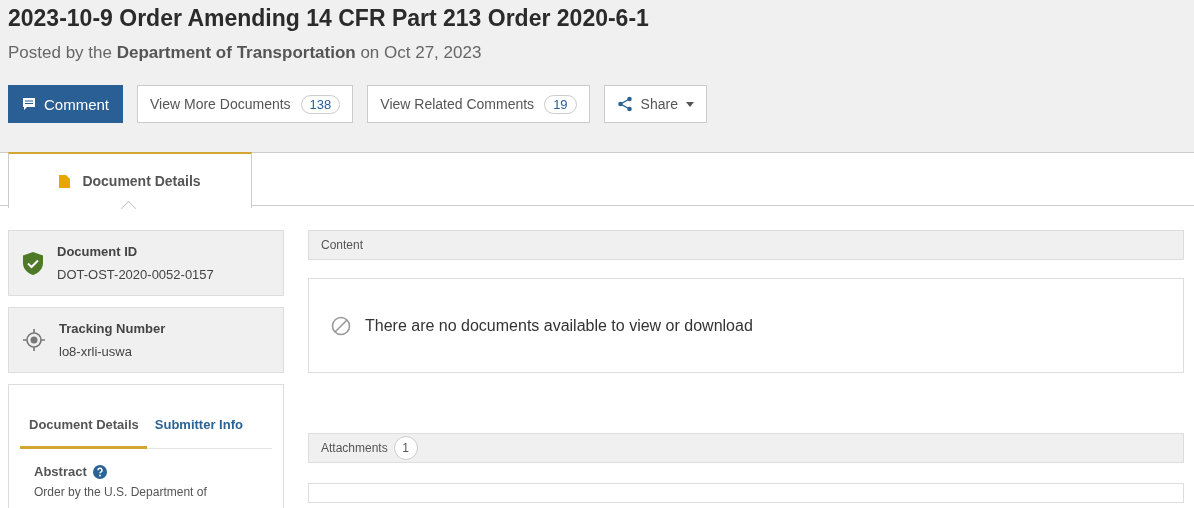 The width and height of the screenshot is (1194, 508). I want to click on page-title: 2023-10-9 Order Amending 14 CFR Part 213 Order 2020-6-1, so click(329, 18).